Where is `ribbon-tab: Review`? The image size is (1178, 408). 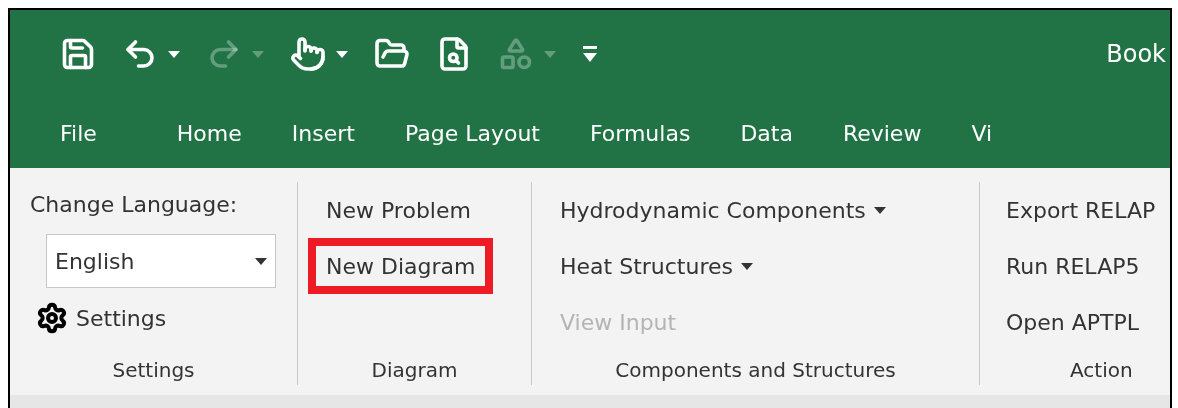
ribbon-tab: Review is located at coordinates (882, 133).